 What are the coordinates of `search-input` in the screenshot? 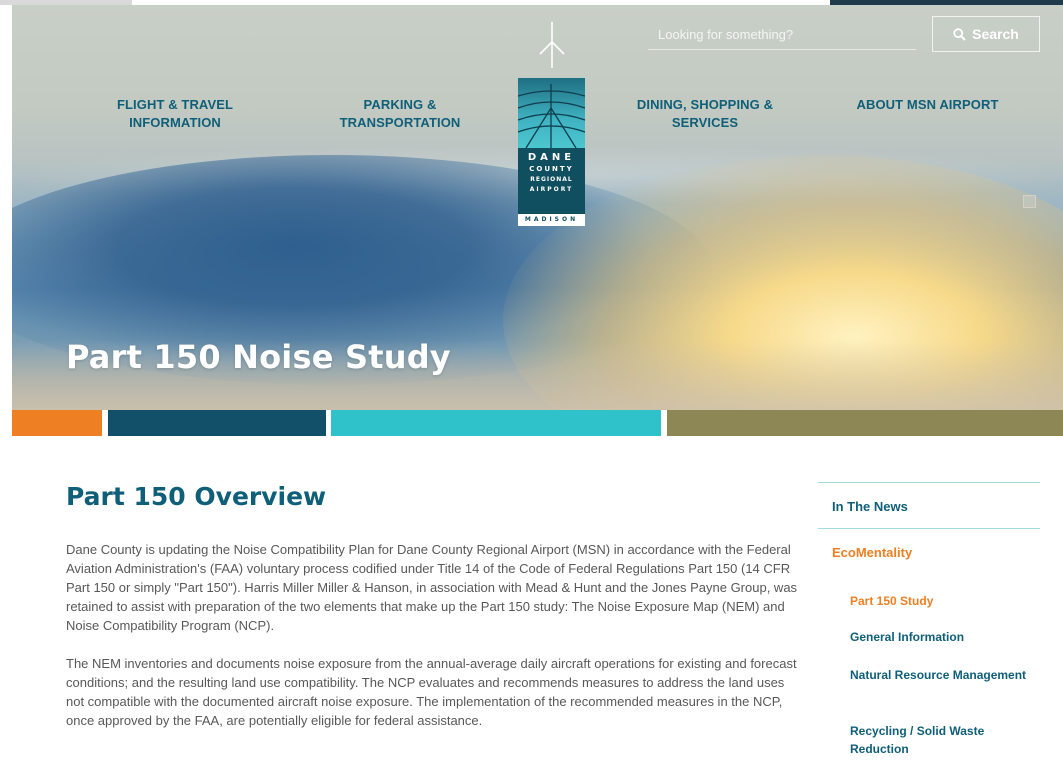 It's located at (782, 35).